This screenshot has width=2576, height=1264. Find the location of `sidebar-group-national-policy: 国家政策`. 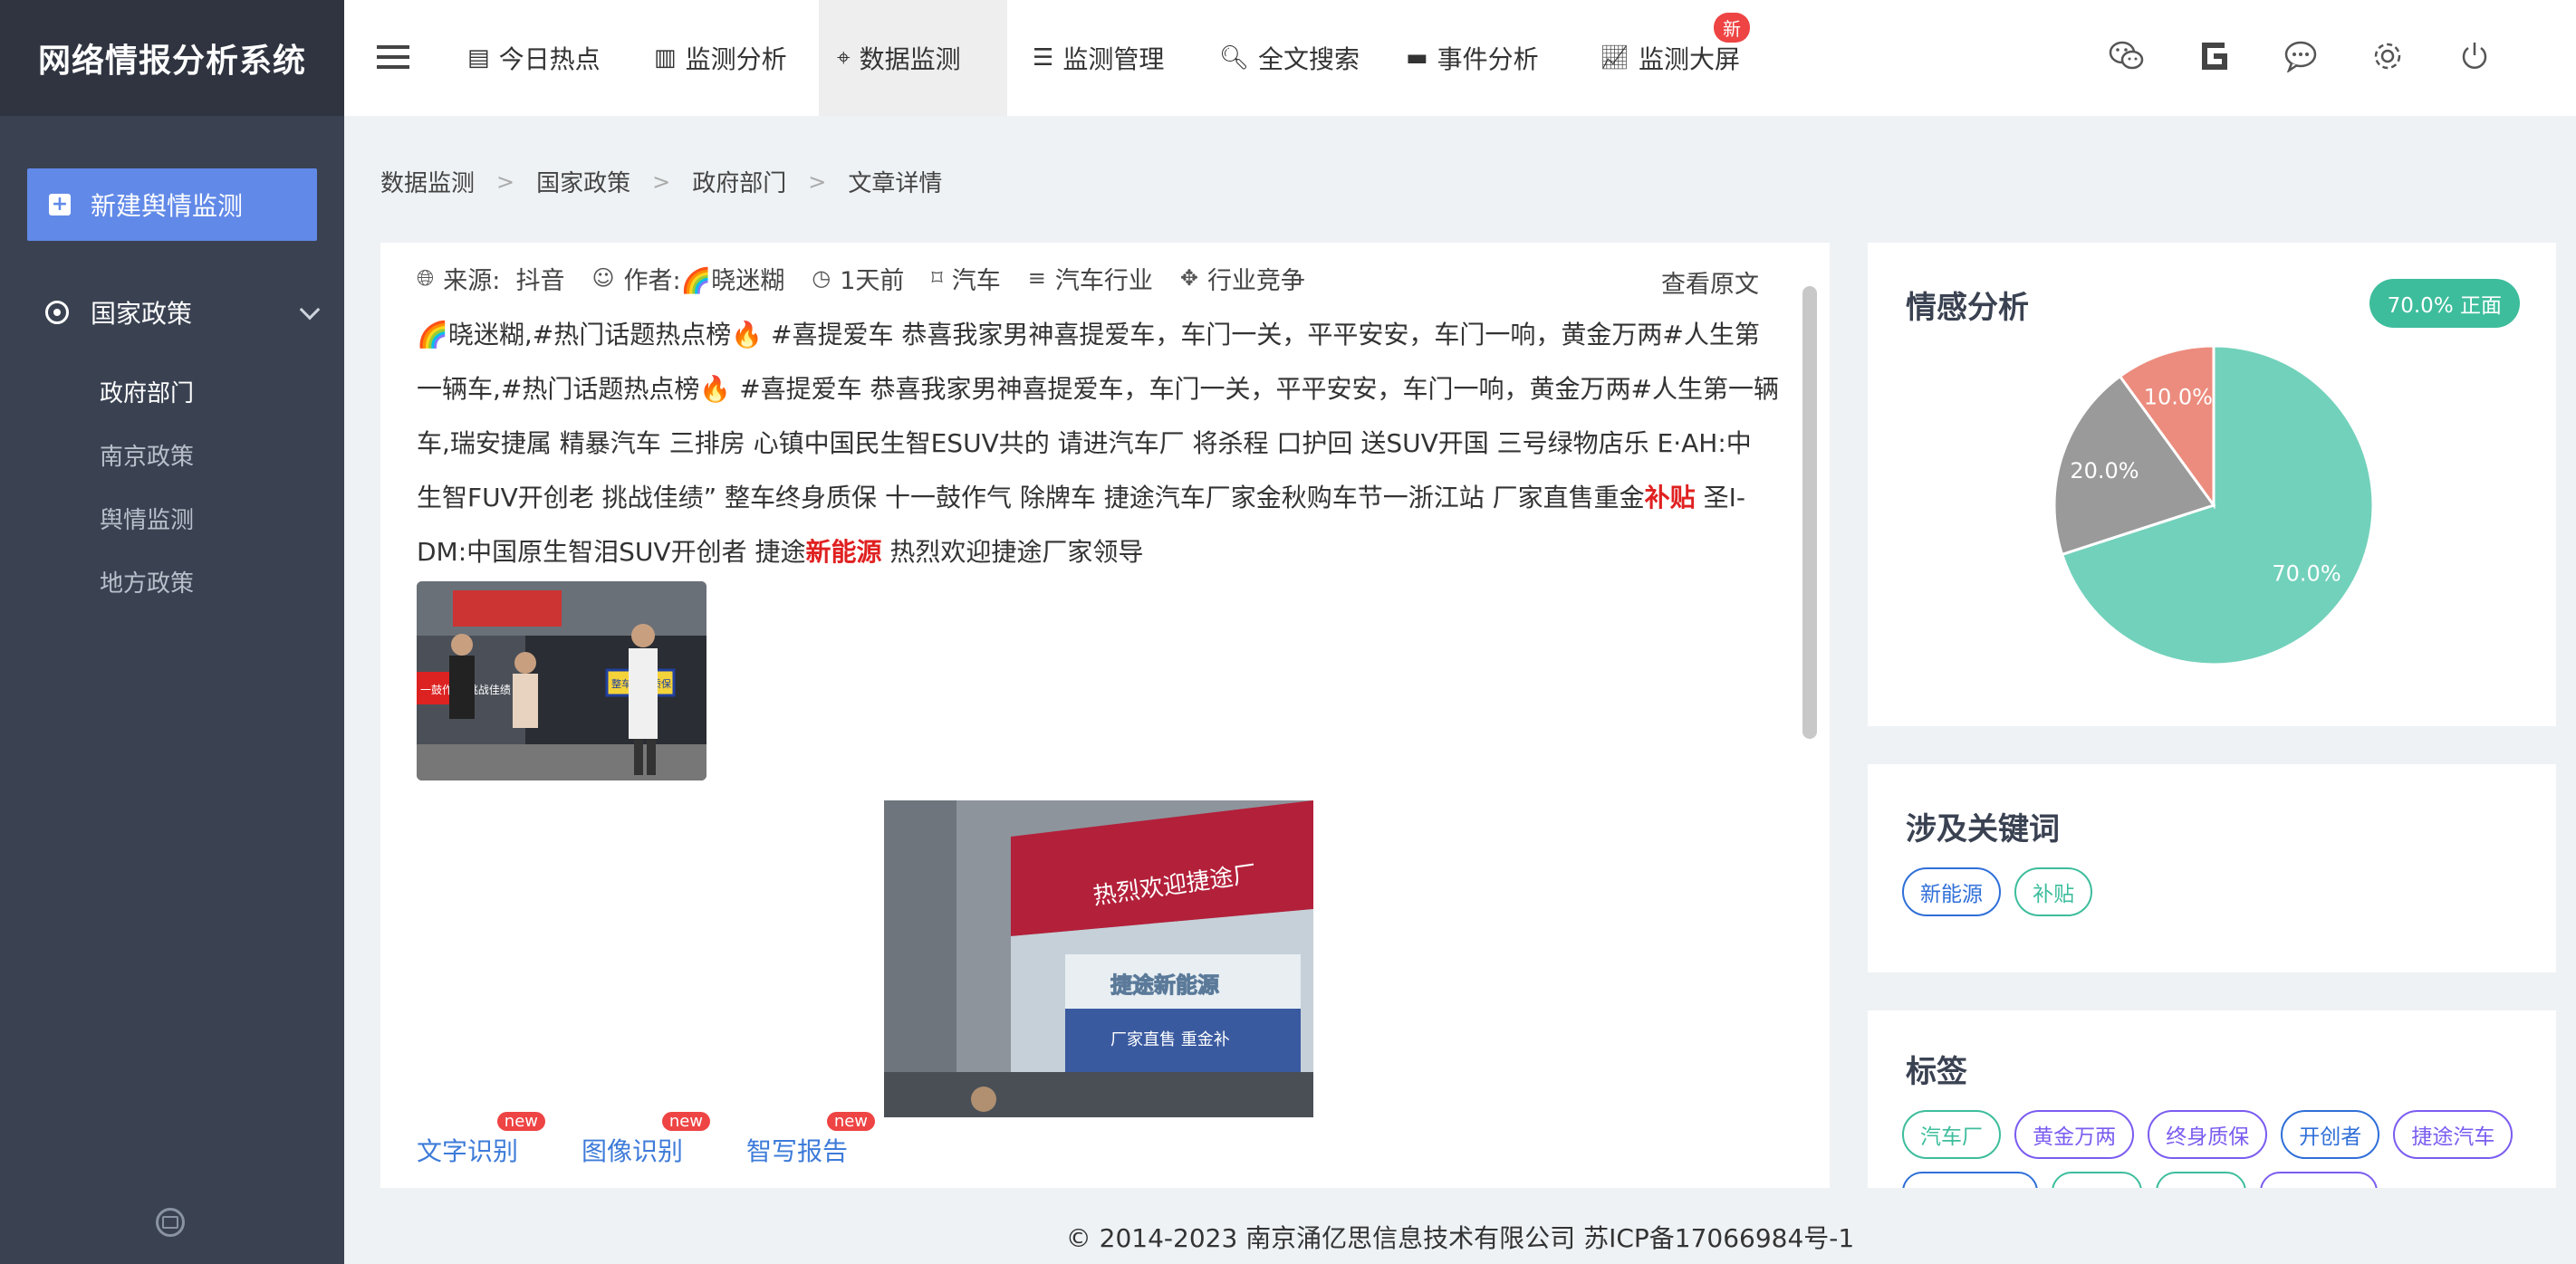

sidebar-group-national-policy: 国家政策 is located at coordinates (172, 312).